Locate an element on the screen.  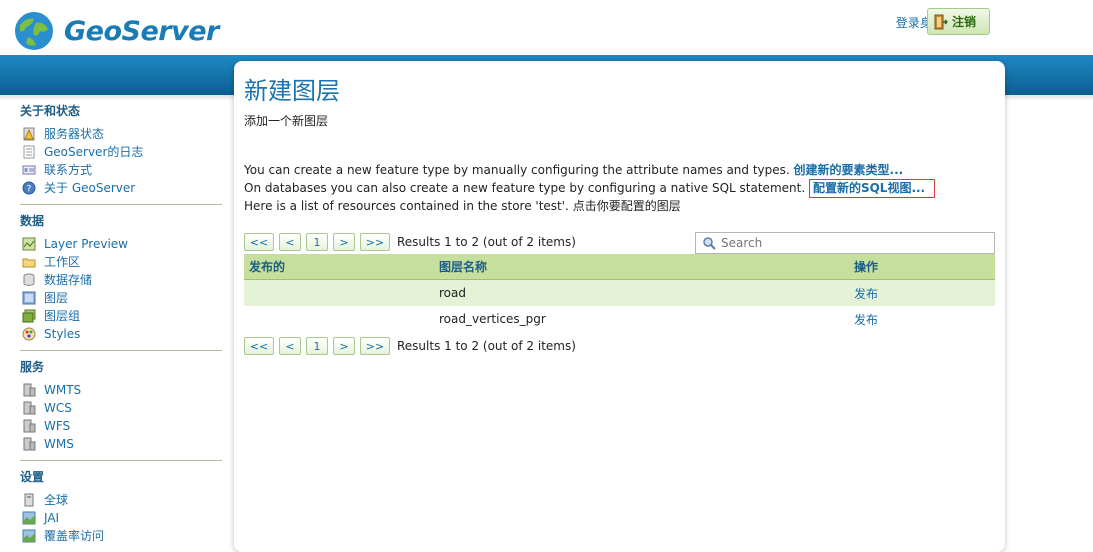
sidebar-section-settings: 设置 全球 JAI 覆盖率访问 is located at coordinates (121, 510).